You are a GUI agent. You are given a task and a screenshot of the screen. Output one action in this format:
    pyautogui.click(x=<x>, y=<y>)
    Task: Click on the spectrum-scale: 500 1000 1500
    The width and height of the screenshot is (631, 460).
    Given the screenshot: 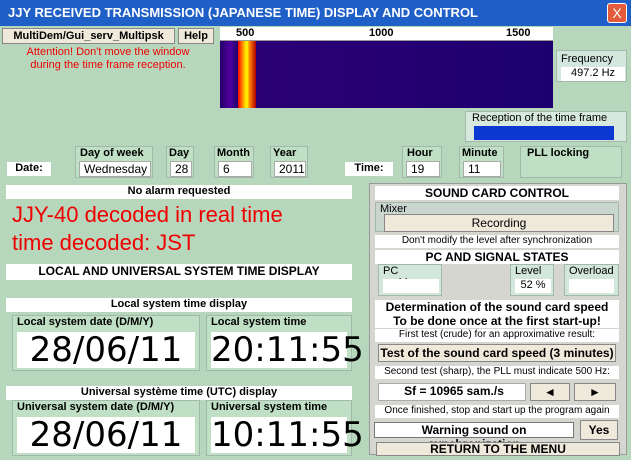 What is the action you would take?
    pyautogui.click(x=386, y=34)
    